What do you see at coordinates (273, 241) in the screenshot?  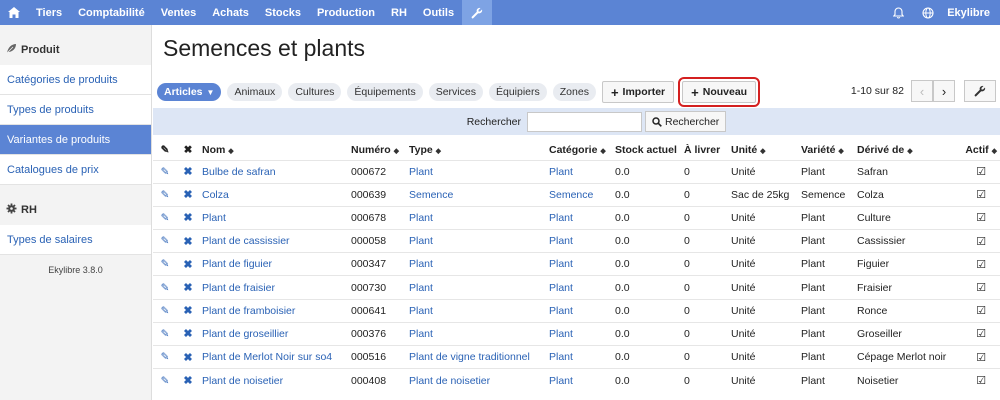 I see `table-cell: Plant de cassissier` at bounding box center [273, 241].